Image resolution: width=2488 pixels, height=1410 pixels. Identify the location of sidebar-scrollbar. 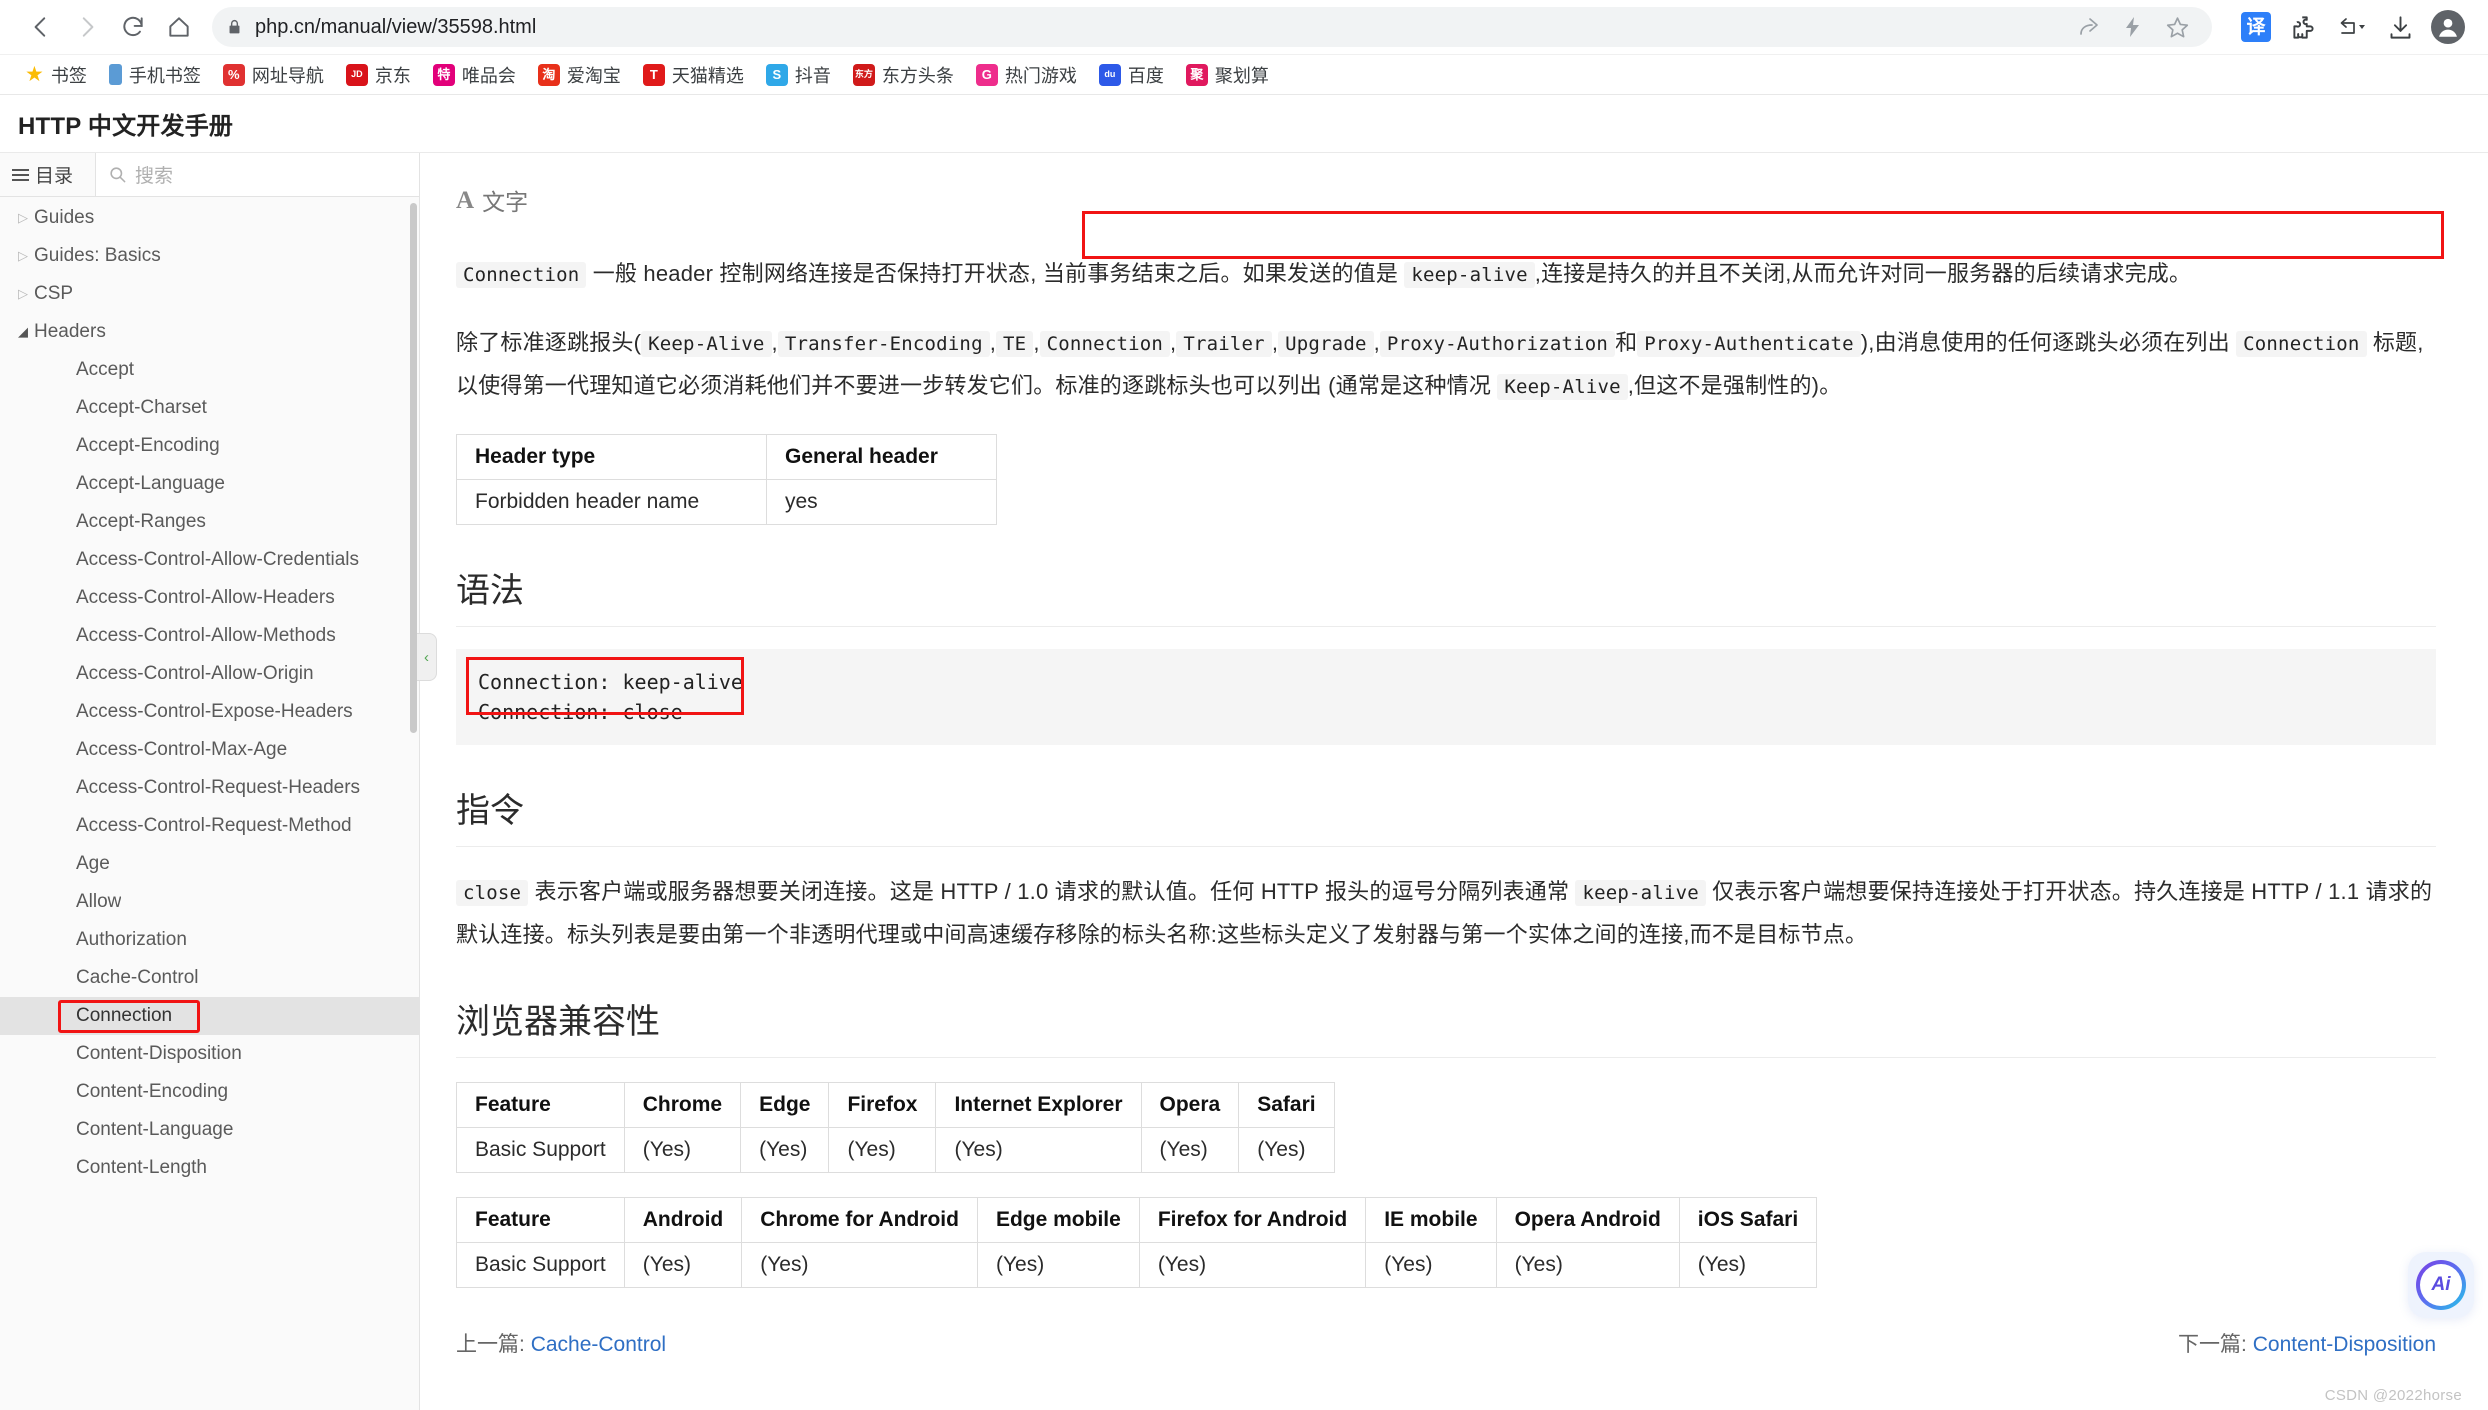
(413, 468).